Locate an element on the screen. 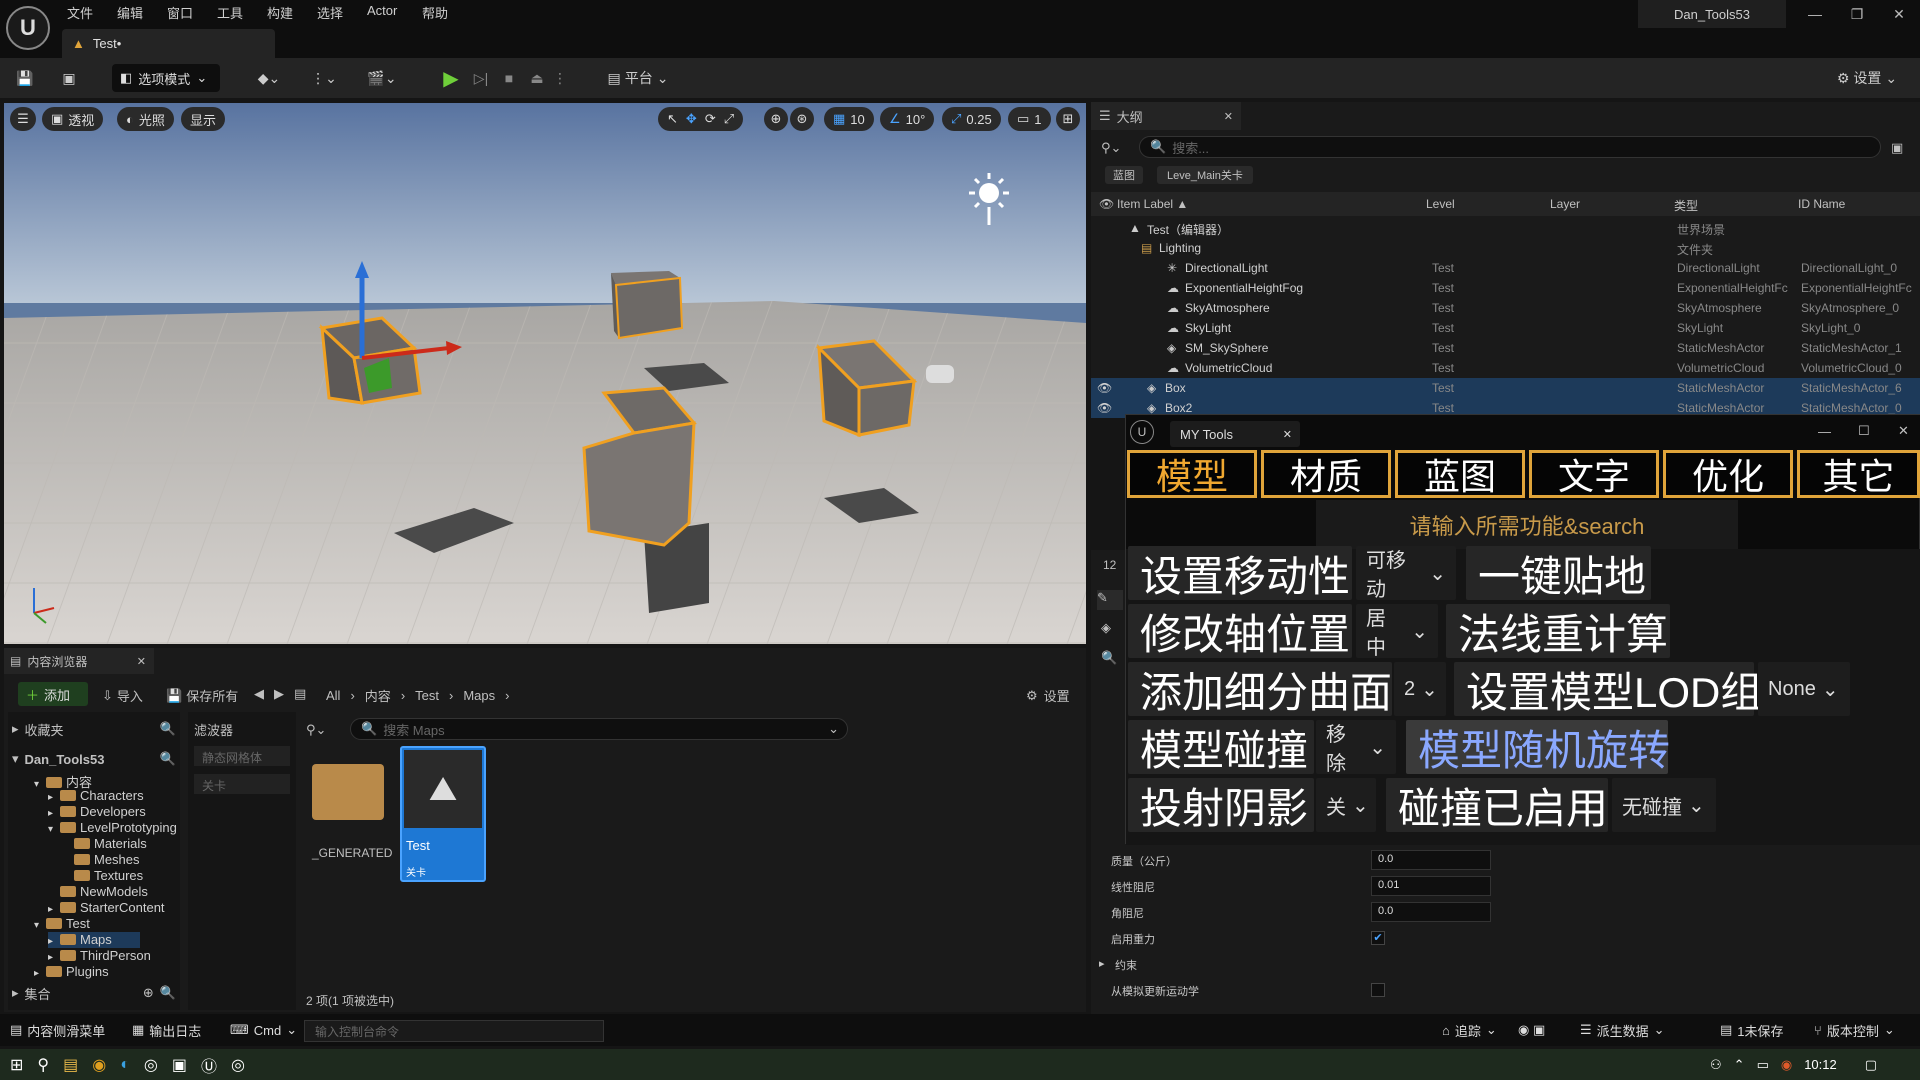 This screenshot has height=1080, width=1920. favorites-header: ▸ 收藏夹 🔍 is located at coordinates (94, 729).